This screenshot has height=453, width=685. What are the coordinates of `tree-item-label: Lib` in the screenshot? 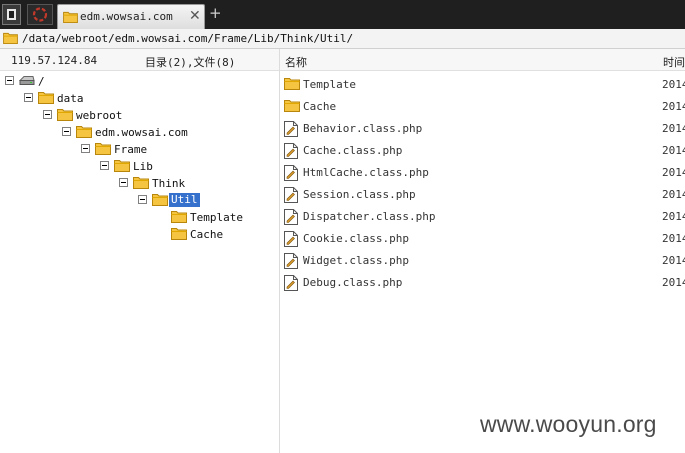 It's located at (143, 166).